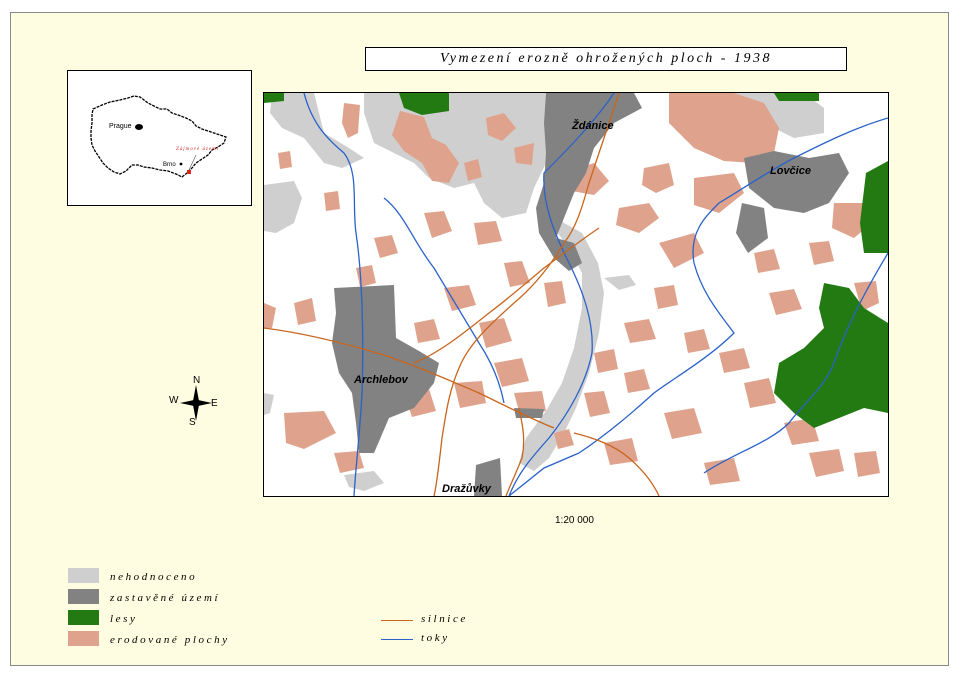 The height and width of the screenshot is (676, 960). What do you see at coordinates (198, 619) in the screenshot?
I see `legend-item-forest: lesy` at bounding box center [198, 619].